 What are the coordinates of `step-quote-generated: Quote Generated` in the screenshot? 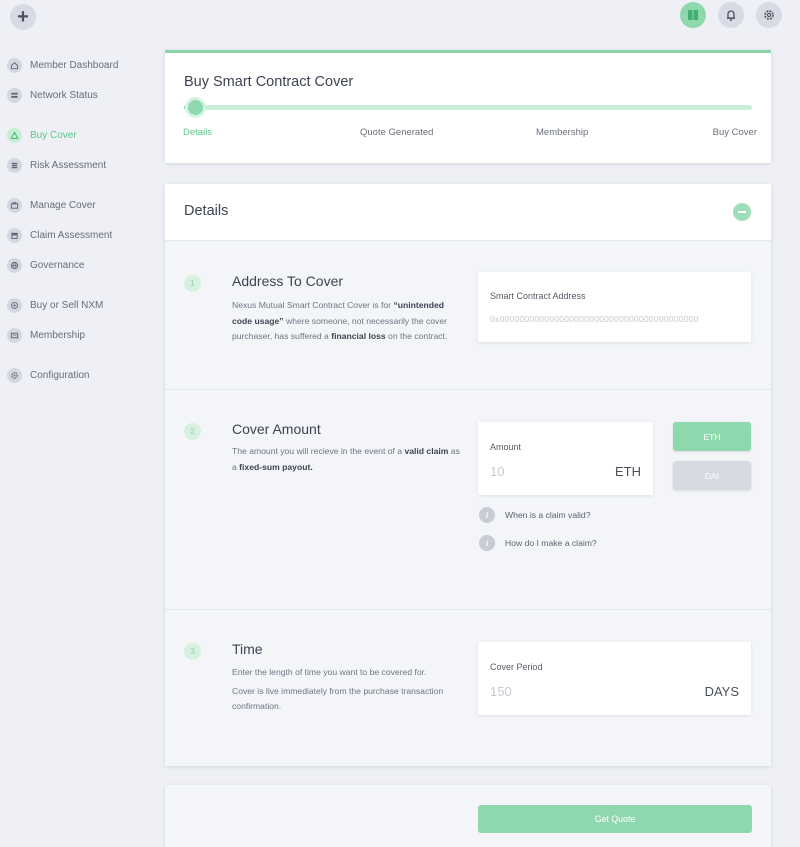 It's located at (397, 132).